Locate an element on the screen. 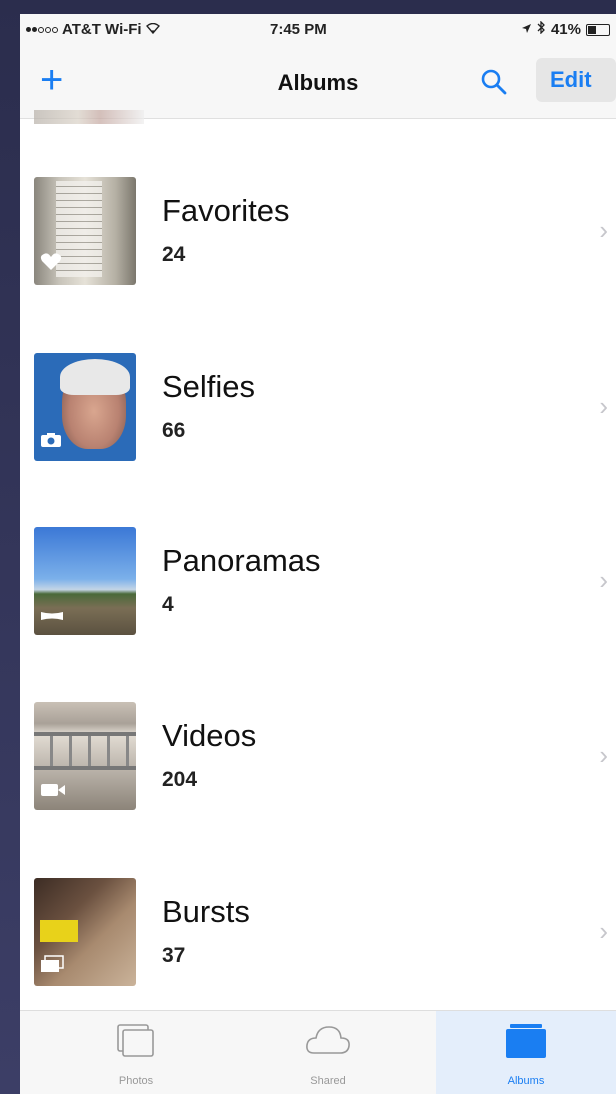 Image resolution: width=616 pixels, height=1094 pixels. bluetooth-icon is located at coordinates (541, 29).